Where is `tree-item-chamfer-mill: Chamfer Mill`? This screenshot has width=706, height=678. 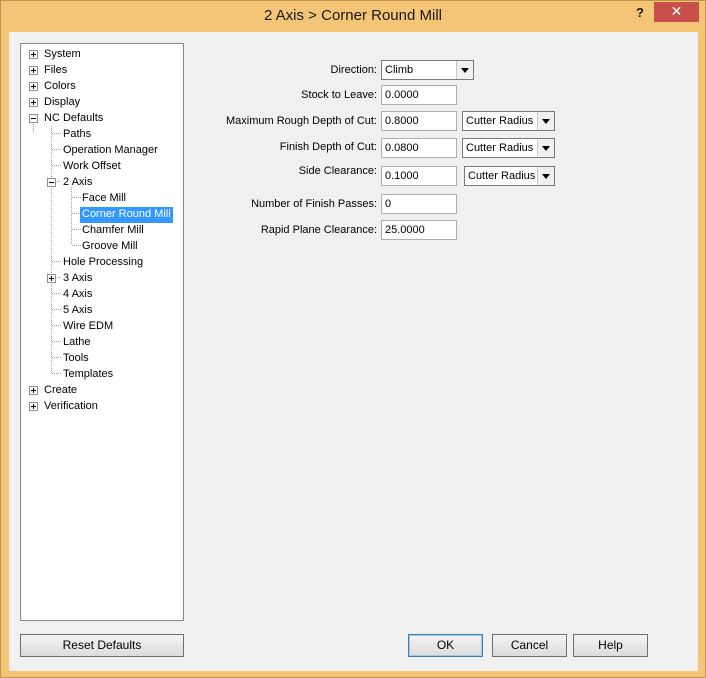 tree-item-chamfer-mill: Chamfer Mill is located at coordinates (113, 231).